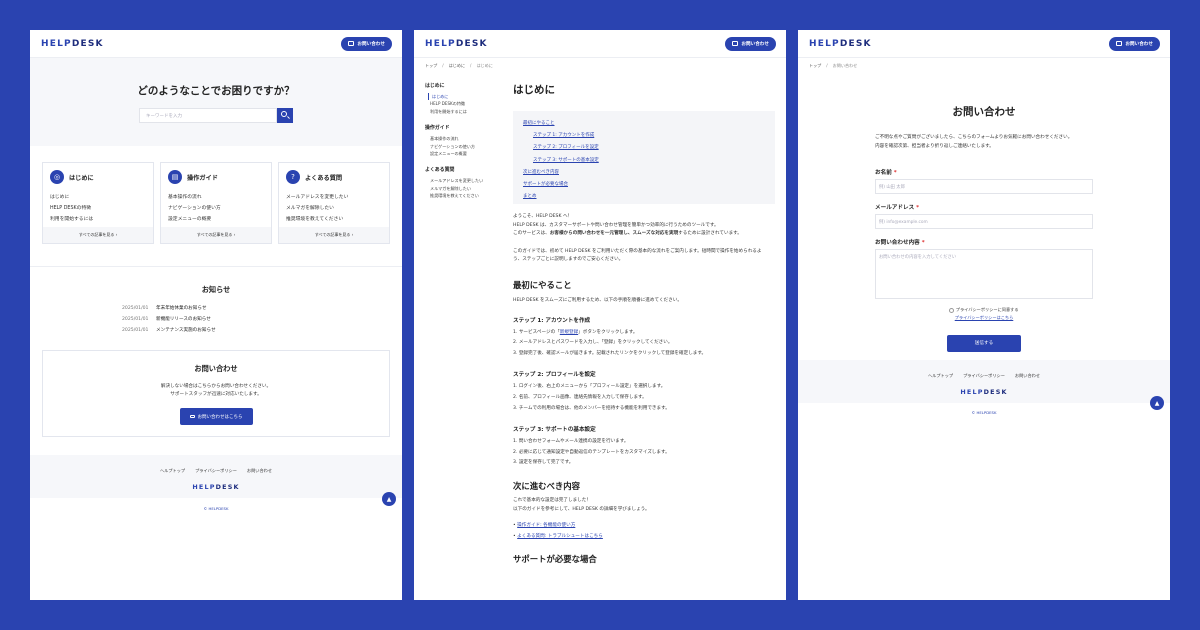  I want to click on hero-title: どのようなことでお困りですか？, so click(216, 91).